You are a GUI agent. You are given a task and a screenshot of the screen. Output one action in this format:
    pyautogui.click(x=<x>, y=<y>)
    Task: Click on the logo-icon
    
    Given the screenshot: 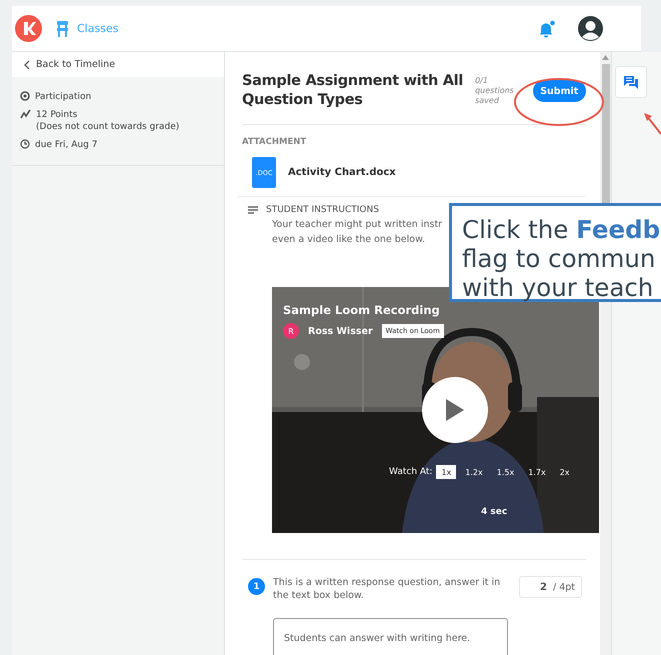 What is the action you would take?
    pyautogui.click(x=28, y=28)
    